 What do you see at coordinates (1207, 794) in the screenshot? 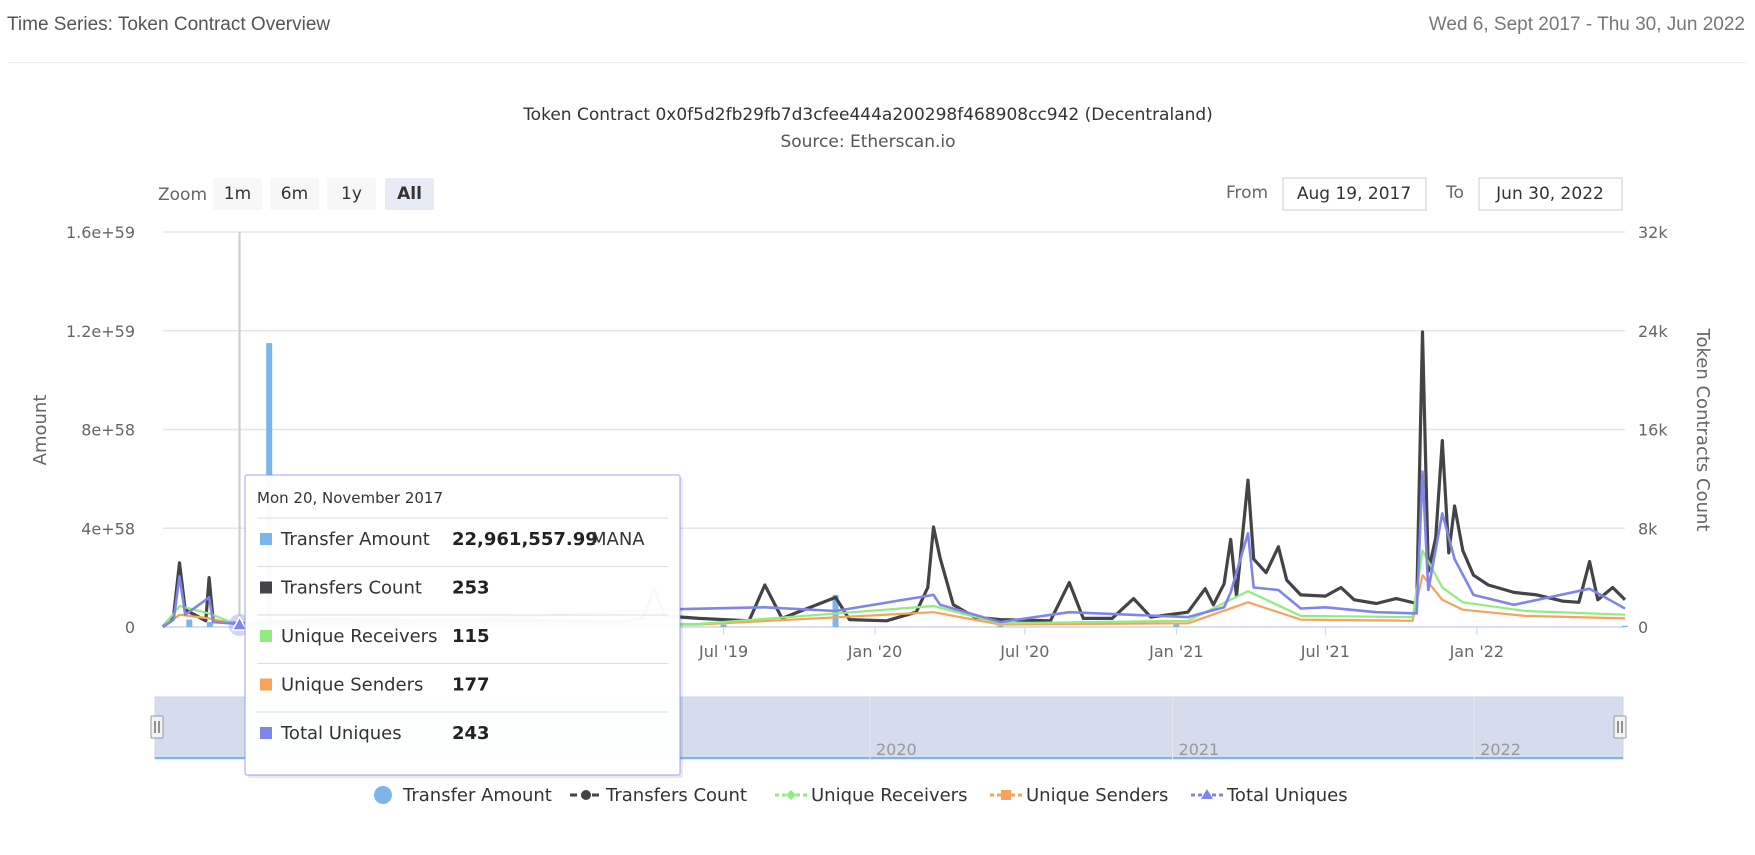
I see `legend-marker-triangle` at bounding box center [1207, 794].